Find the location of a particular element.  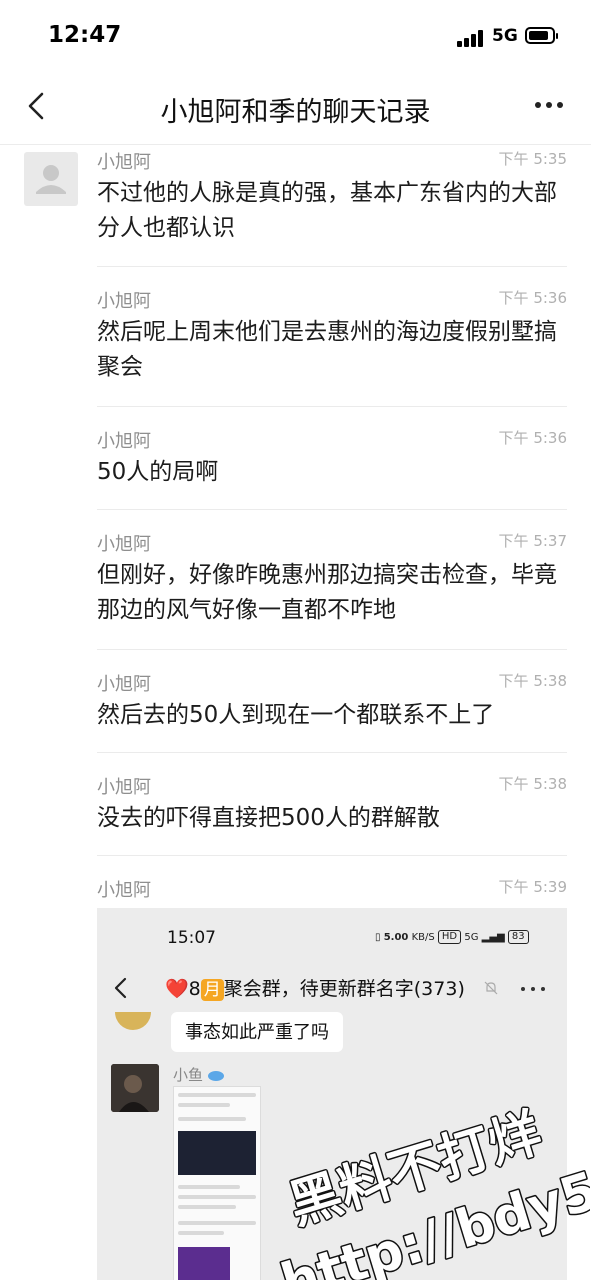

network-label: 5G is located at coordinates (505, 36).